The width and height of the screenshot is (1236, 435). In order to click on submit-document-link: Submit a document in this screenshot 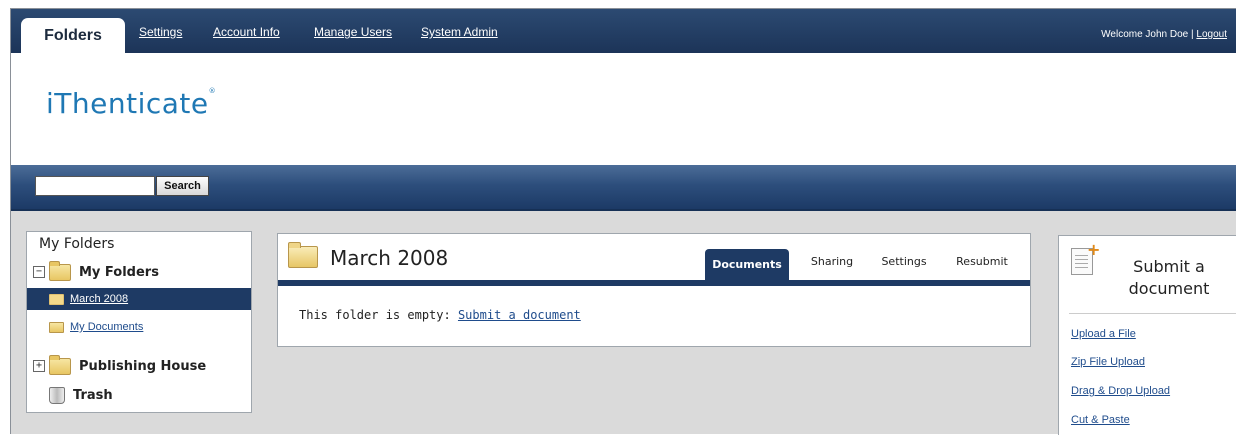, I will do `click(519, 315)`.